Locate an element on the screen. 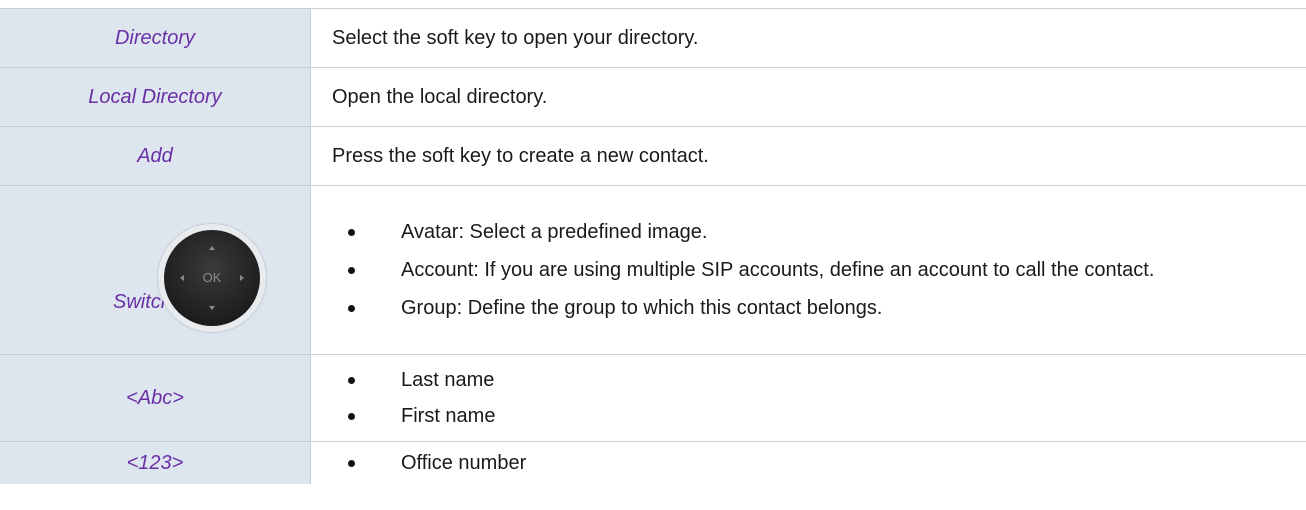 This screenshot has width=1306, height=510. description-cell: Last name First name is located at coordinates (808, 398).